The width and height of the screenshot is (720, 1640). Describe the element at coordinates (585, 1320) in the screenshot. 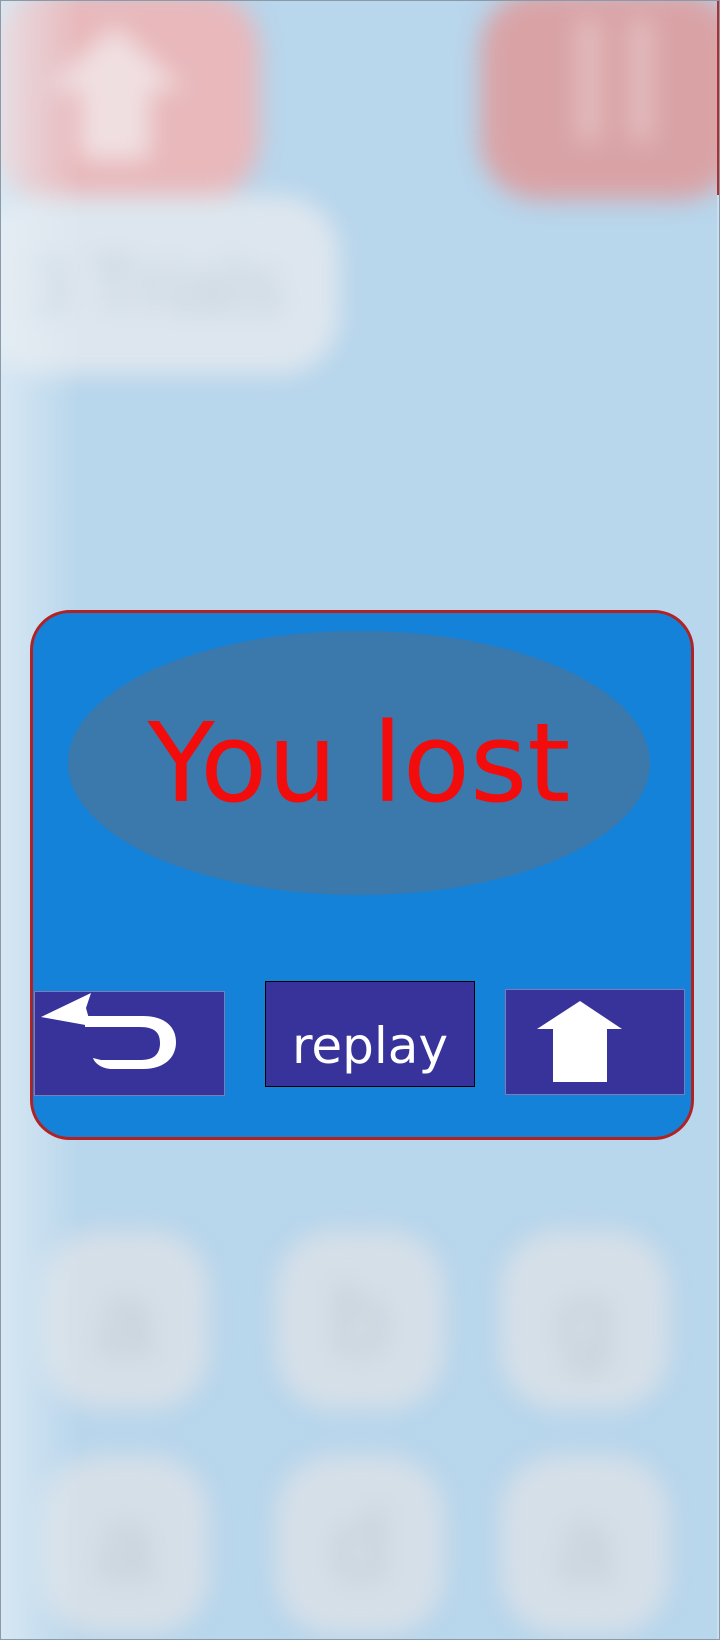

I see `background-letter-tile: g` at that location.